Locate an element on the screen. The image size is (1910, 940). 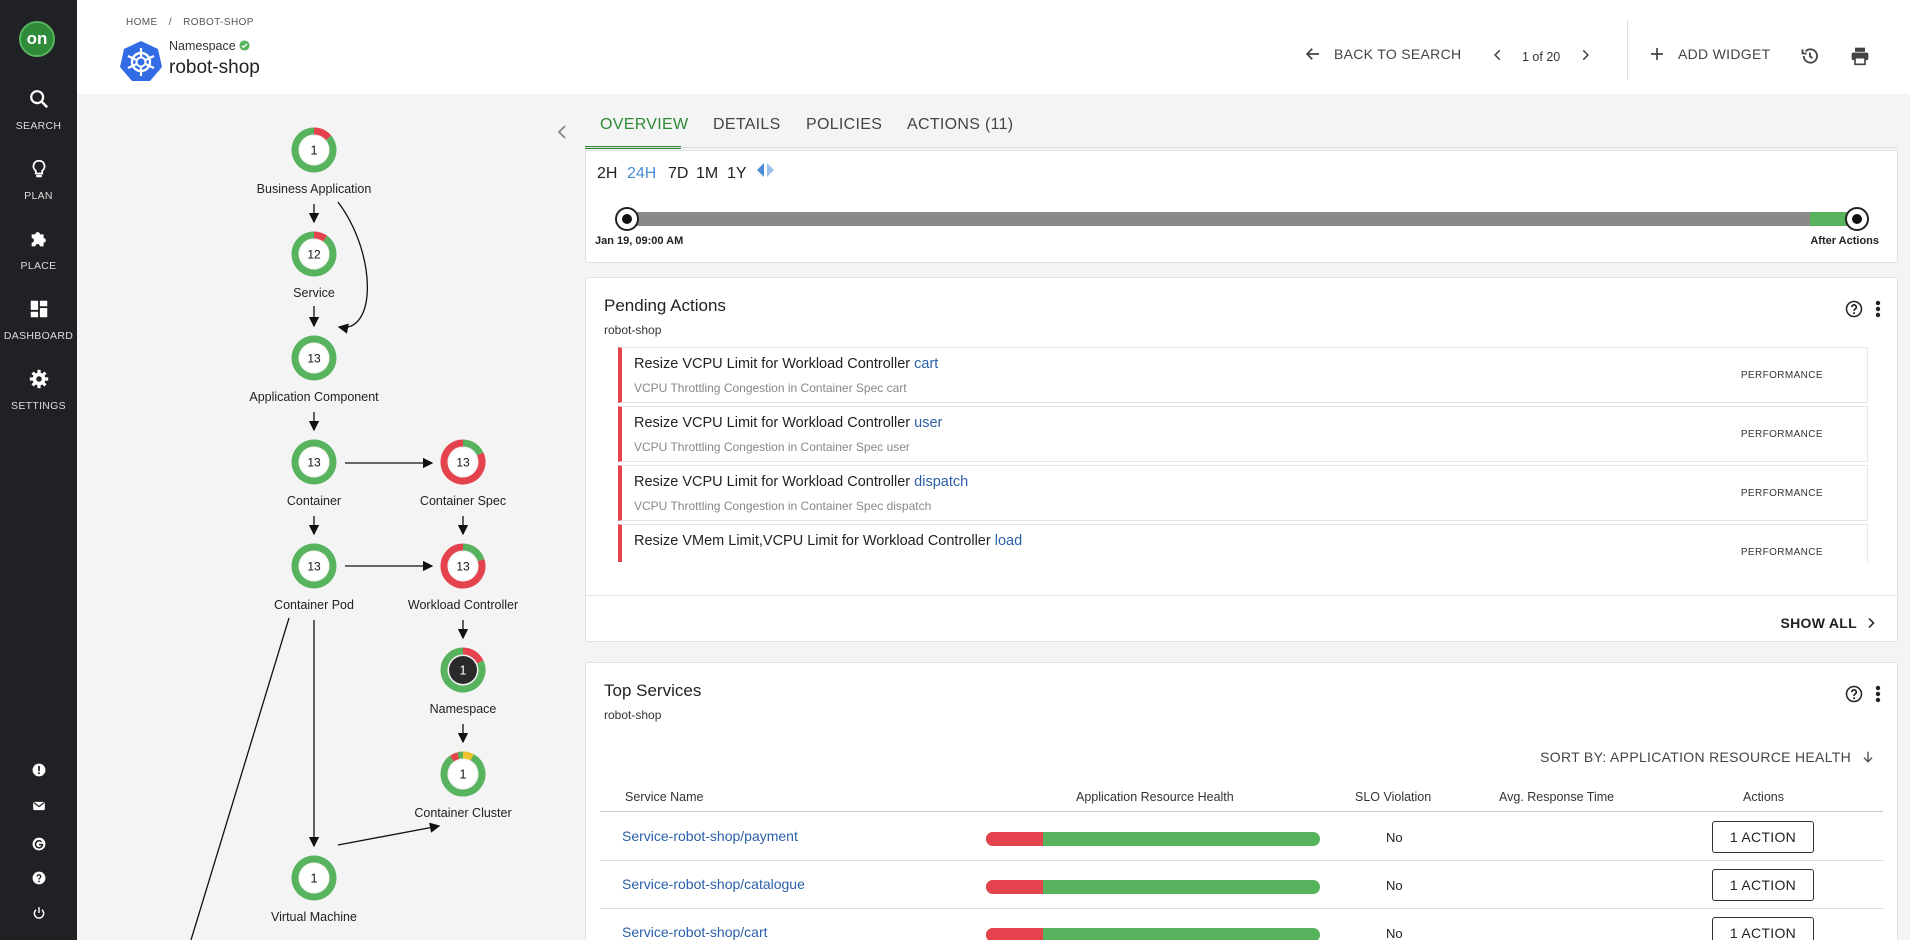
header-divider is located at coordinates (1627, 50).